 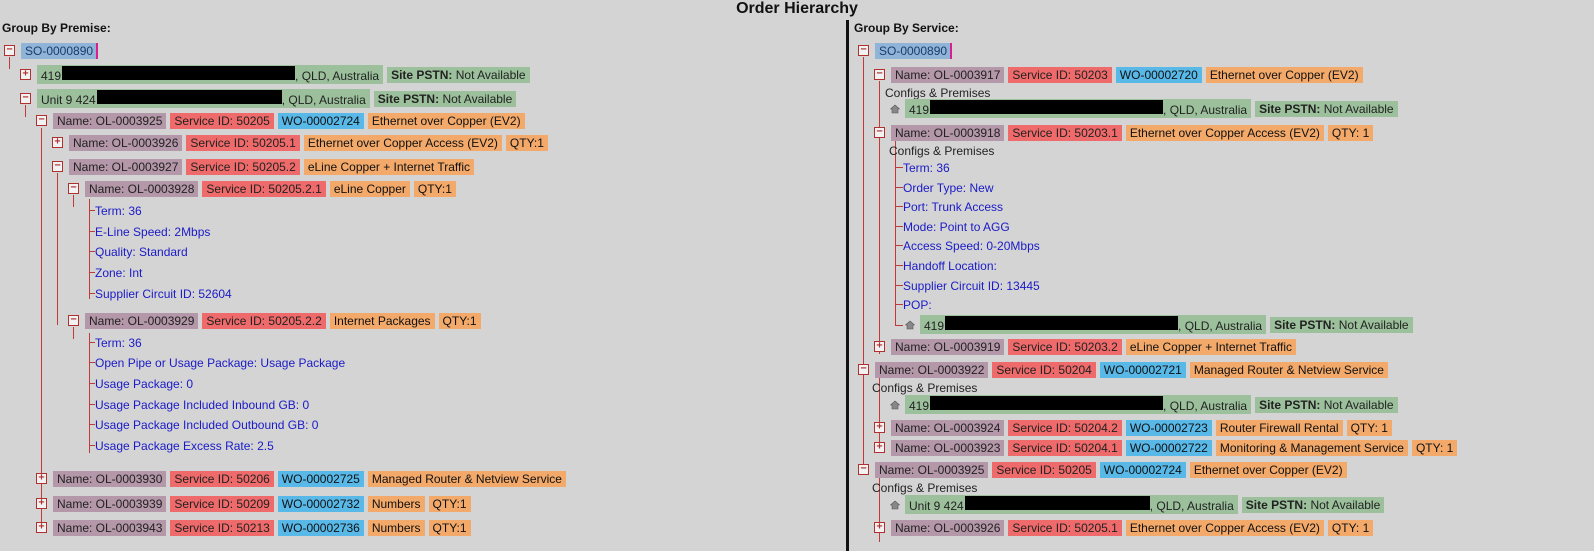 I want to click on product-badge: eLine Copper, so click(x=369, y=188).